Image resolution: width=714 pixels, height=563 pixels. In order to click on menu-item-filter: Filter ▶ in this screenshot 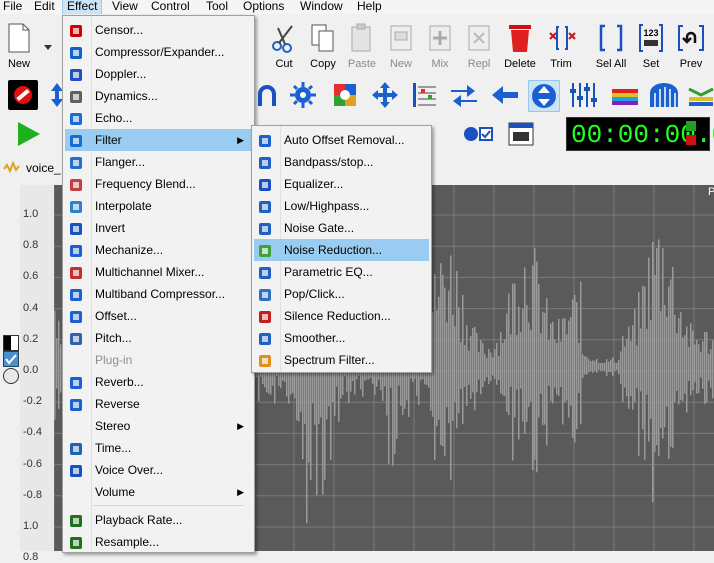, I will do `click(158, 140)`.